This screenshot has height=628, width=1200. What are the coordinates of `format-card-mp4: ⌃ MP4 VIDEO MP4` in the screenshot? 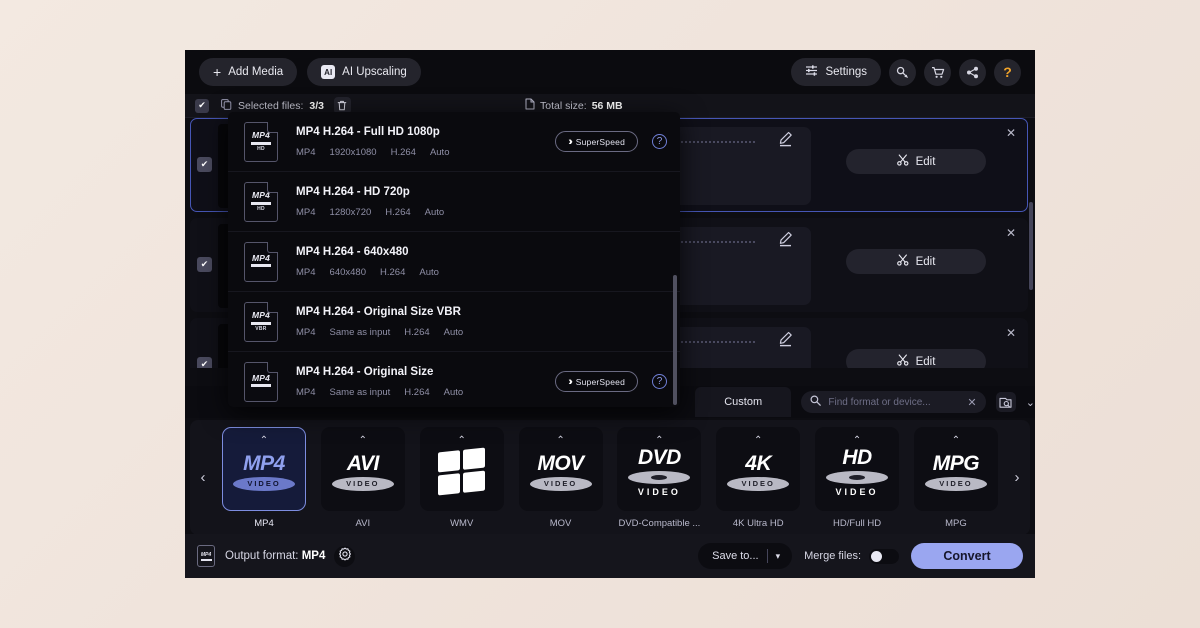 It's located at (264, 477).